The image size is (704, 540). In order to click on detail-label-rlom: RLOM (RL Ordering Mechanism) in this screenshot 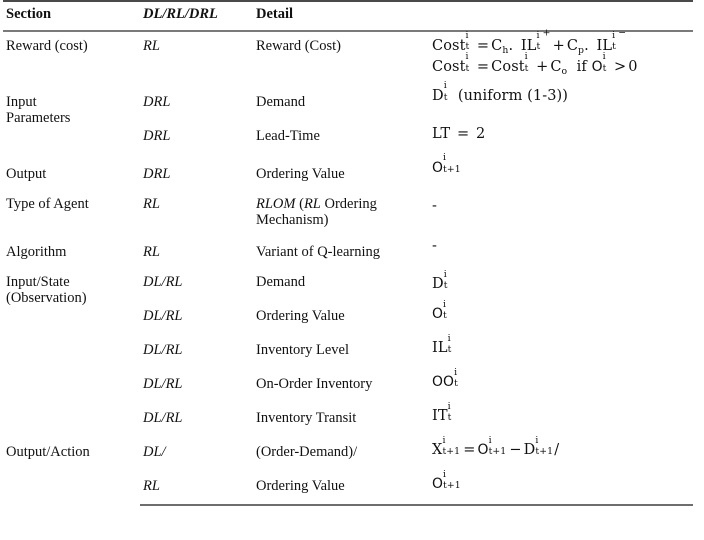, I will do `click(316, 211)`.